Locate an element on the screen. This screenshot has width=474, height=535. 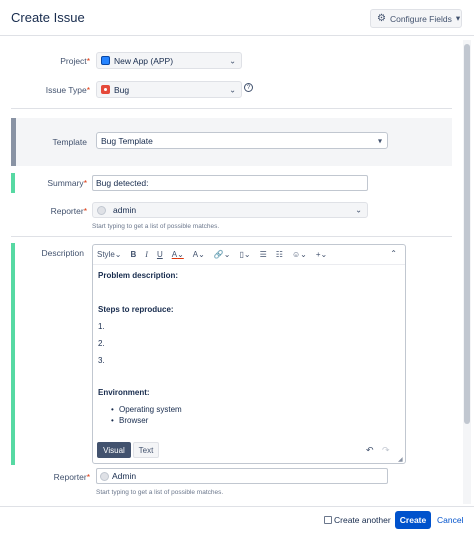
issue-type-value: Bug is located at coordinates (122, 89).